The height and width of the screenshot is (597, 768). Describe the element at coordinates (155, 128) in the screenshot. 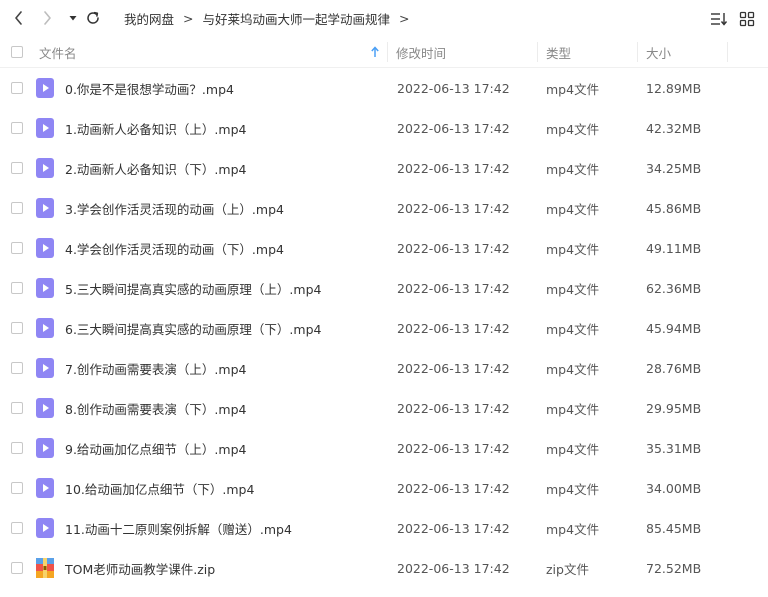

I see `file-name: 1.动画新人必备知识（上）.mp4` at that location.